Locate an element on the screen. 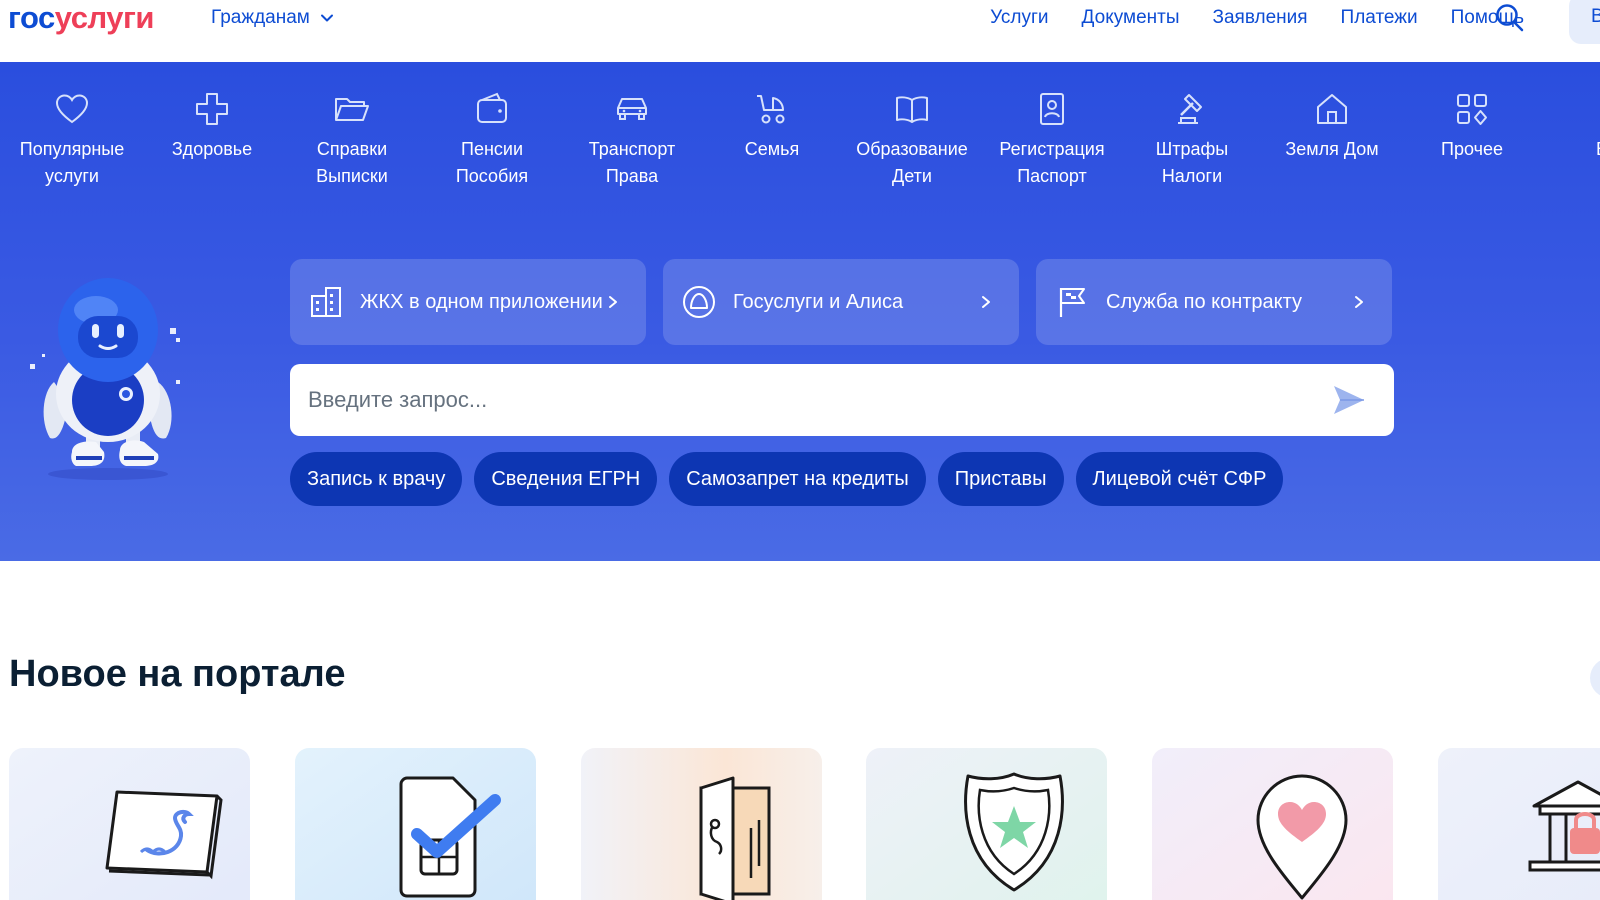  category-certificates: Справки Выписки is located at coordinates (352, 140).